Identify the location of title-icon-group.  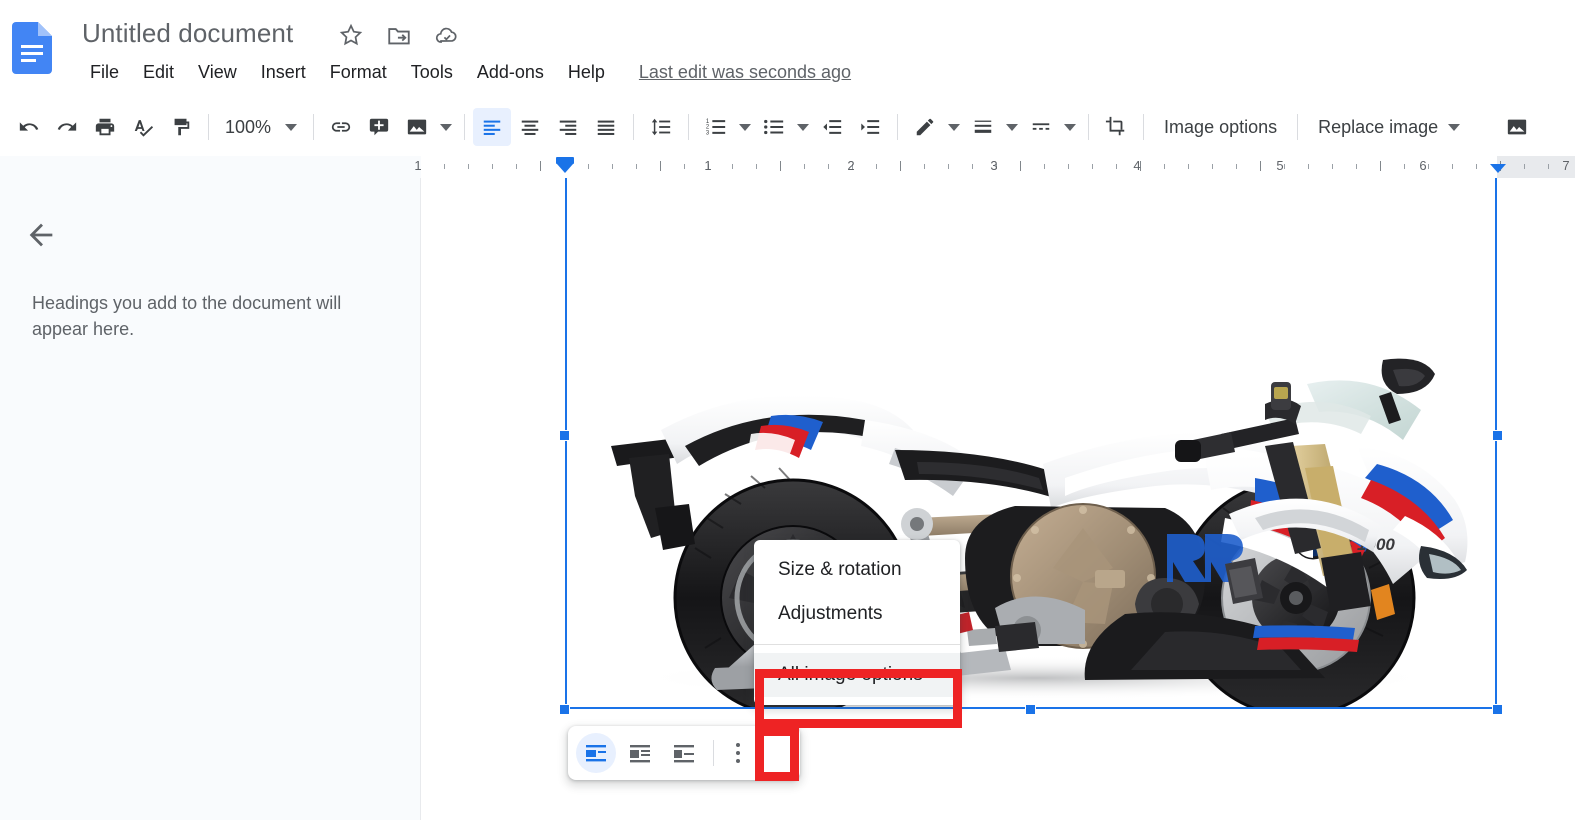
(399, 35).